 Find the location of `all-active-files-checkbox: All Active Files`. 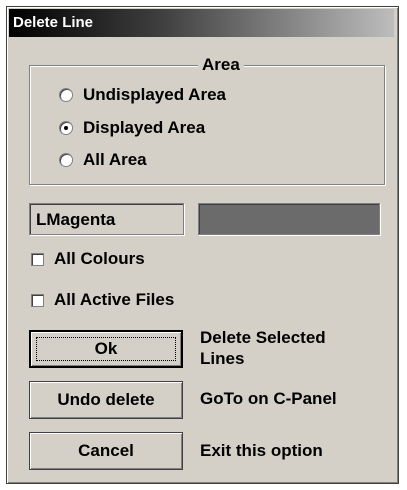

all-active-files-checkbox: All Active Files is located at coordinates (102, 300).